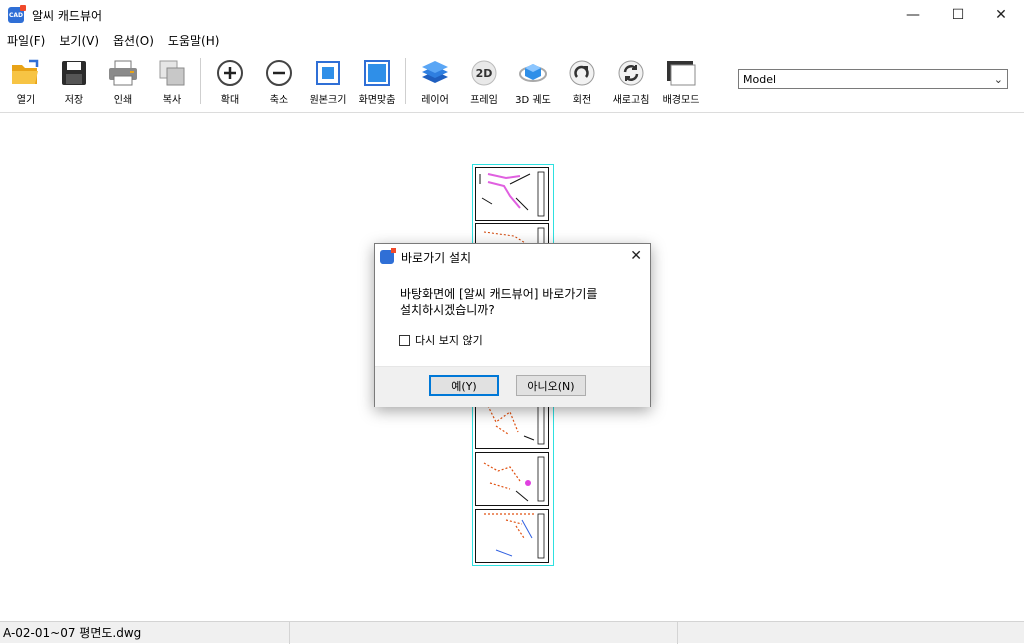  Describe the element at coordinates (913, 15) in the screenshot. I see `minimize-button: —` at that location.